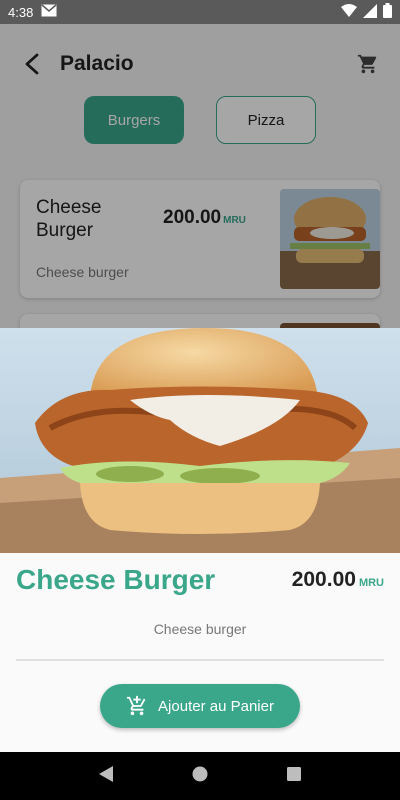  Describe the element at coordinates (200, 12) in the screenshot. I see `status-bar: 4:38` at that location.